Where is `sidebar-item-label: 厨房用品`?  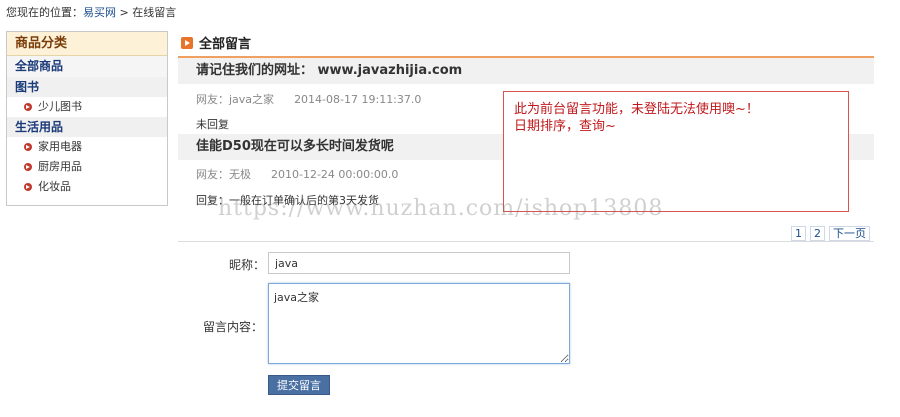 sidebar-item-label: 厨房用品 is located at coordinates (60, 166).